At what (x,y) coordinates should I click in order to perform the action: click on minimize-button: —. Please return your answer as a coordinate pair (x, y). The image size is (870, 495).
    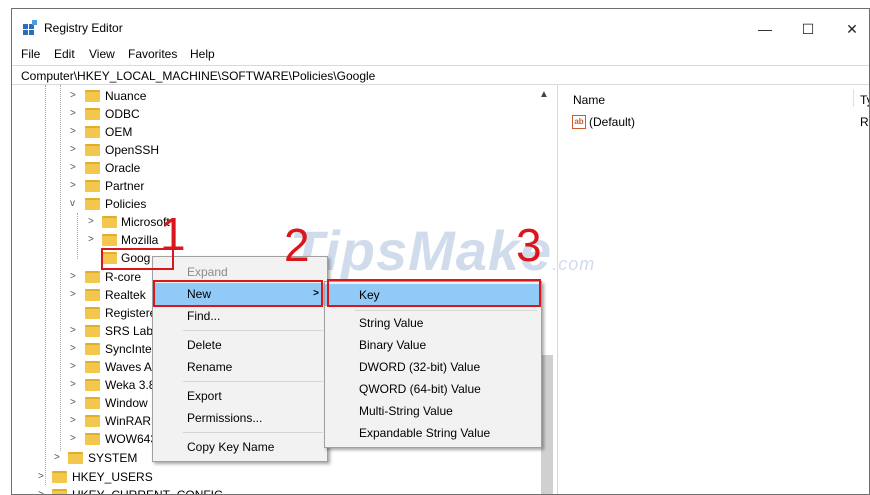
    Looking at the image, I should click on (765, 29).